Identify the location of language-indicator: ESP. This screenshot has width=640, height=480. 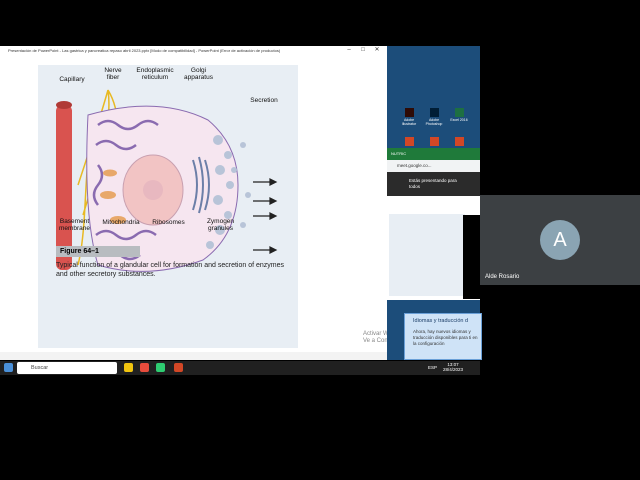
(432, 367).